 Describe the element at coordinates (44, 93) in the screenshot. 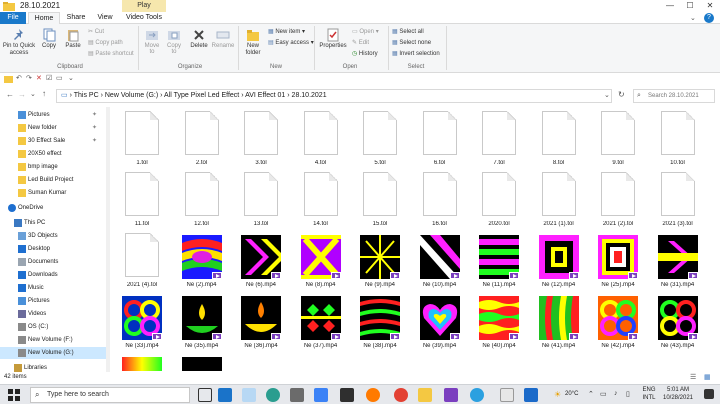

I see `up-arrow-icon: ↑` at that location.